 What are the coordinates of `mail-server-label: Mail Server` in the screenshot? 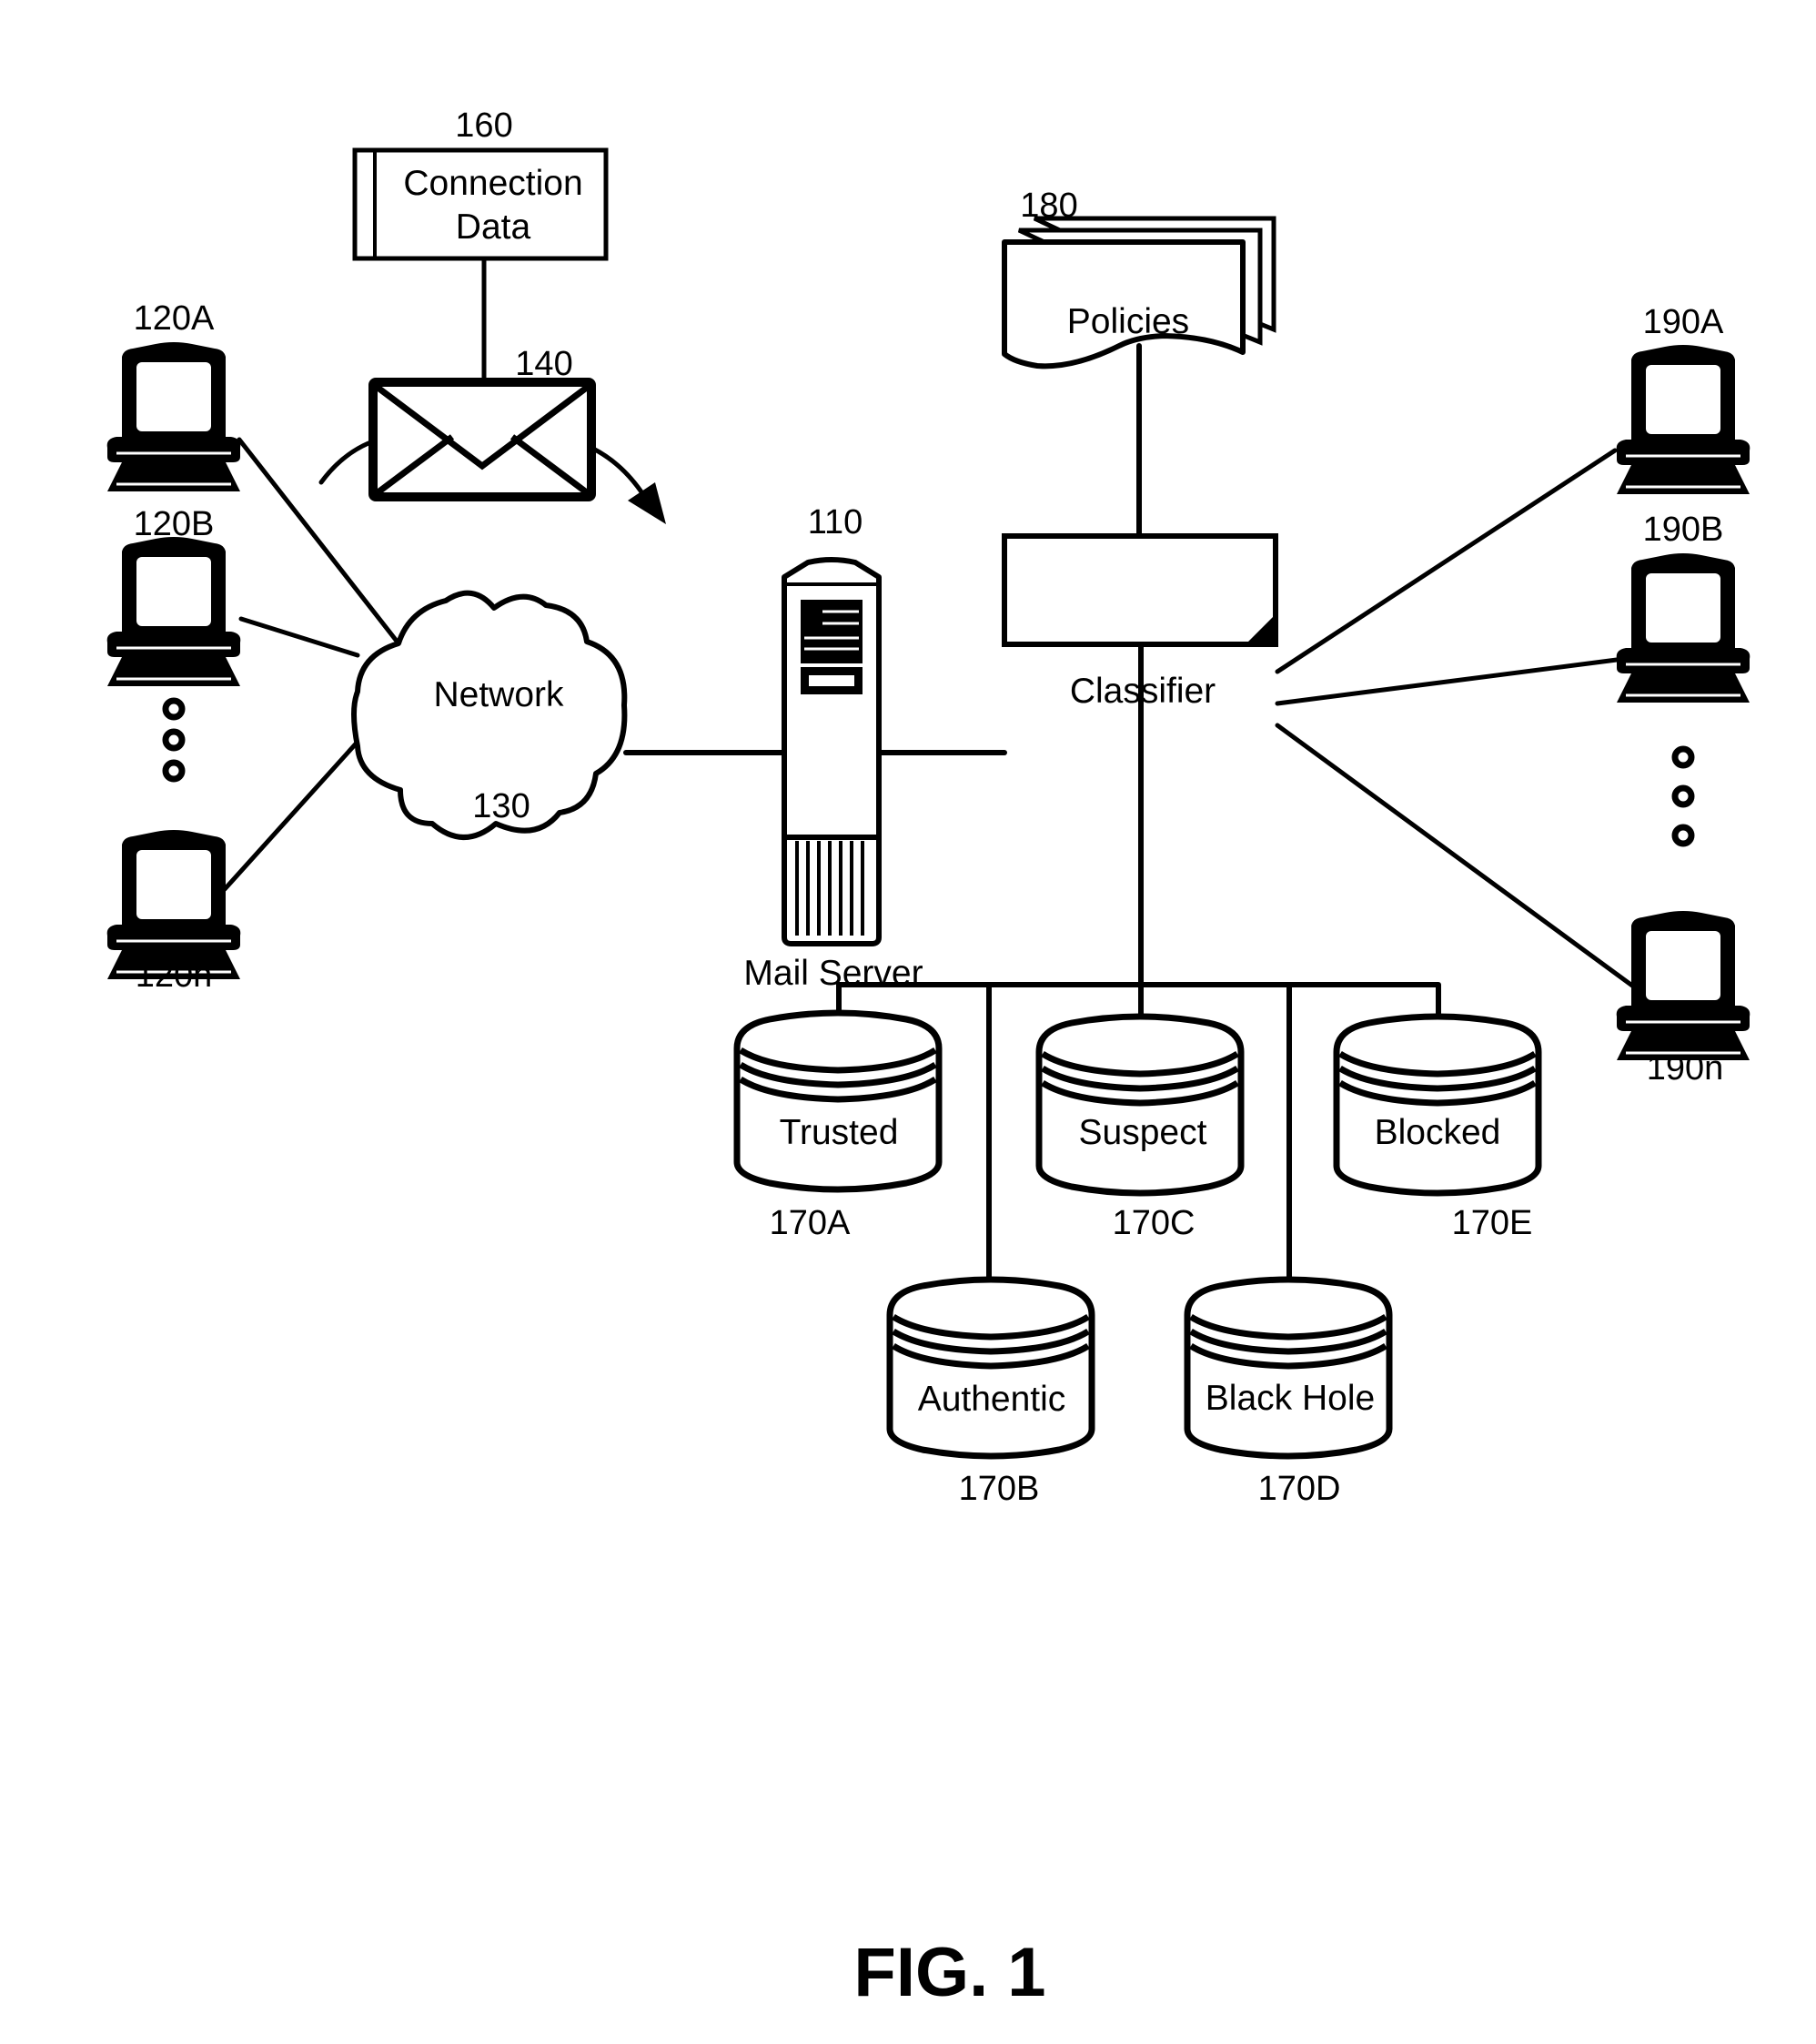 It's located at (833, 974).